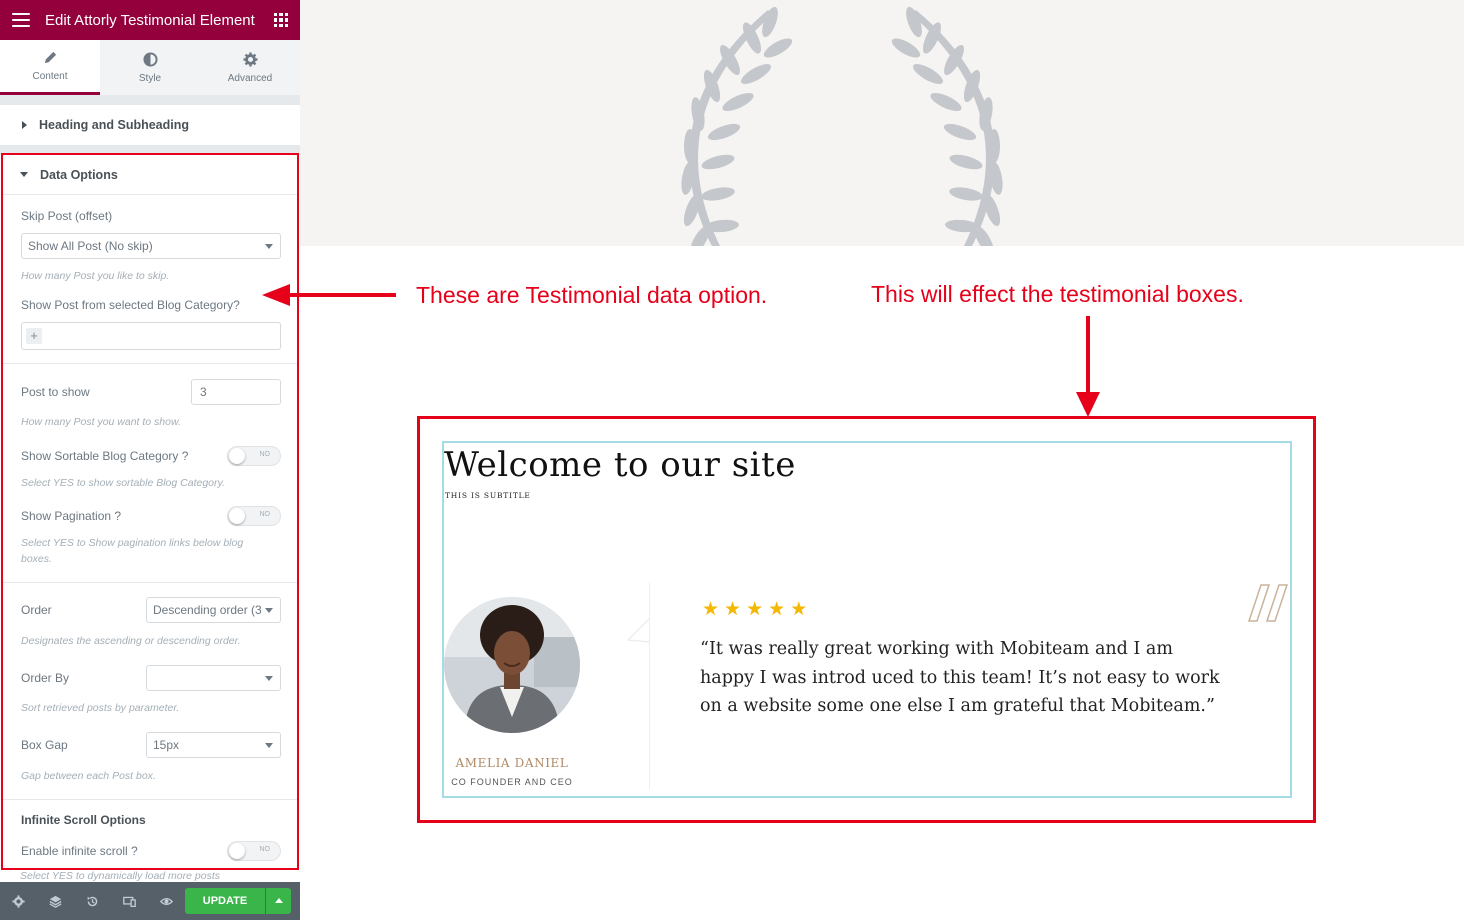  What do you see at coordinates (250, 67) in the screenshot?
I see `tab-advanced: Advanced` at bounding box center [250, 67].